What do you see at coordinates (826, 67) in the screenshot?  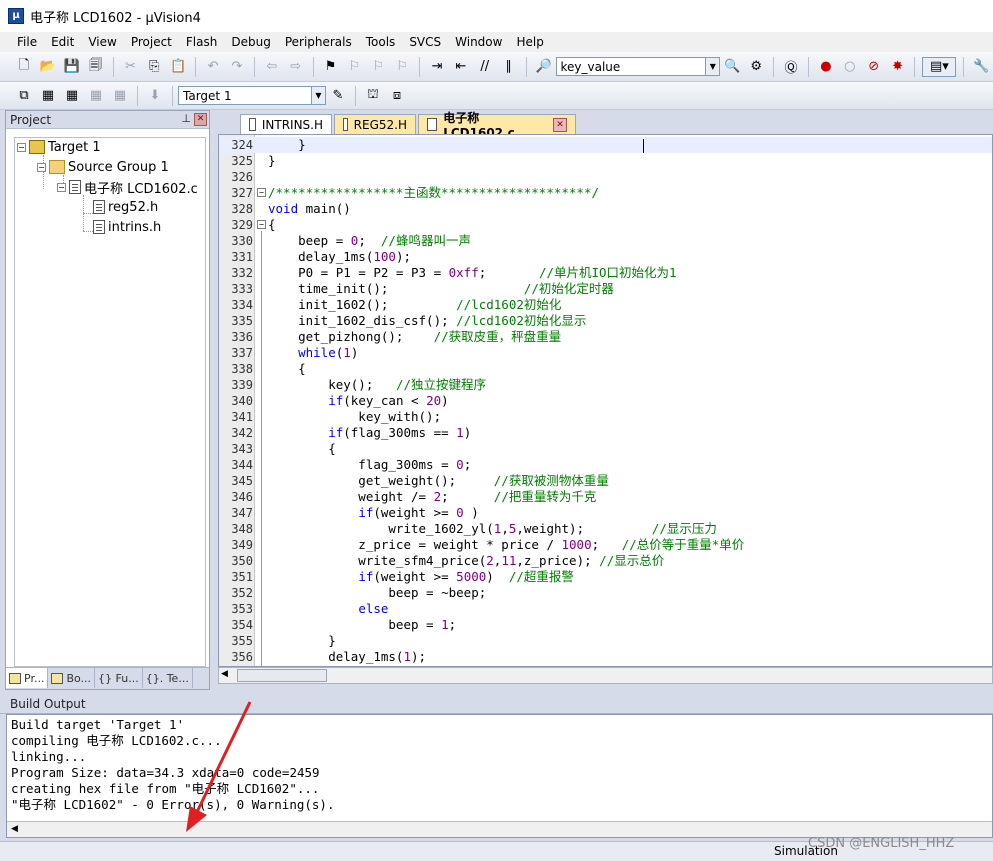 I see `breakpoint-insert-icon: ●` at bounding box center [826, 67].